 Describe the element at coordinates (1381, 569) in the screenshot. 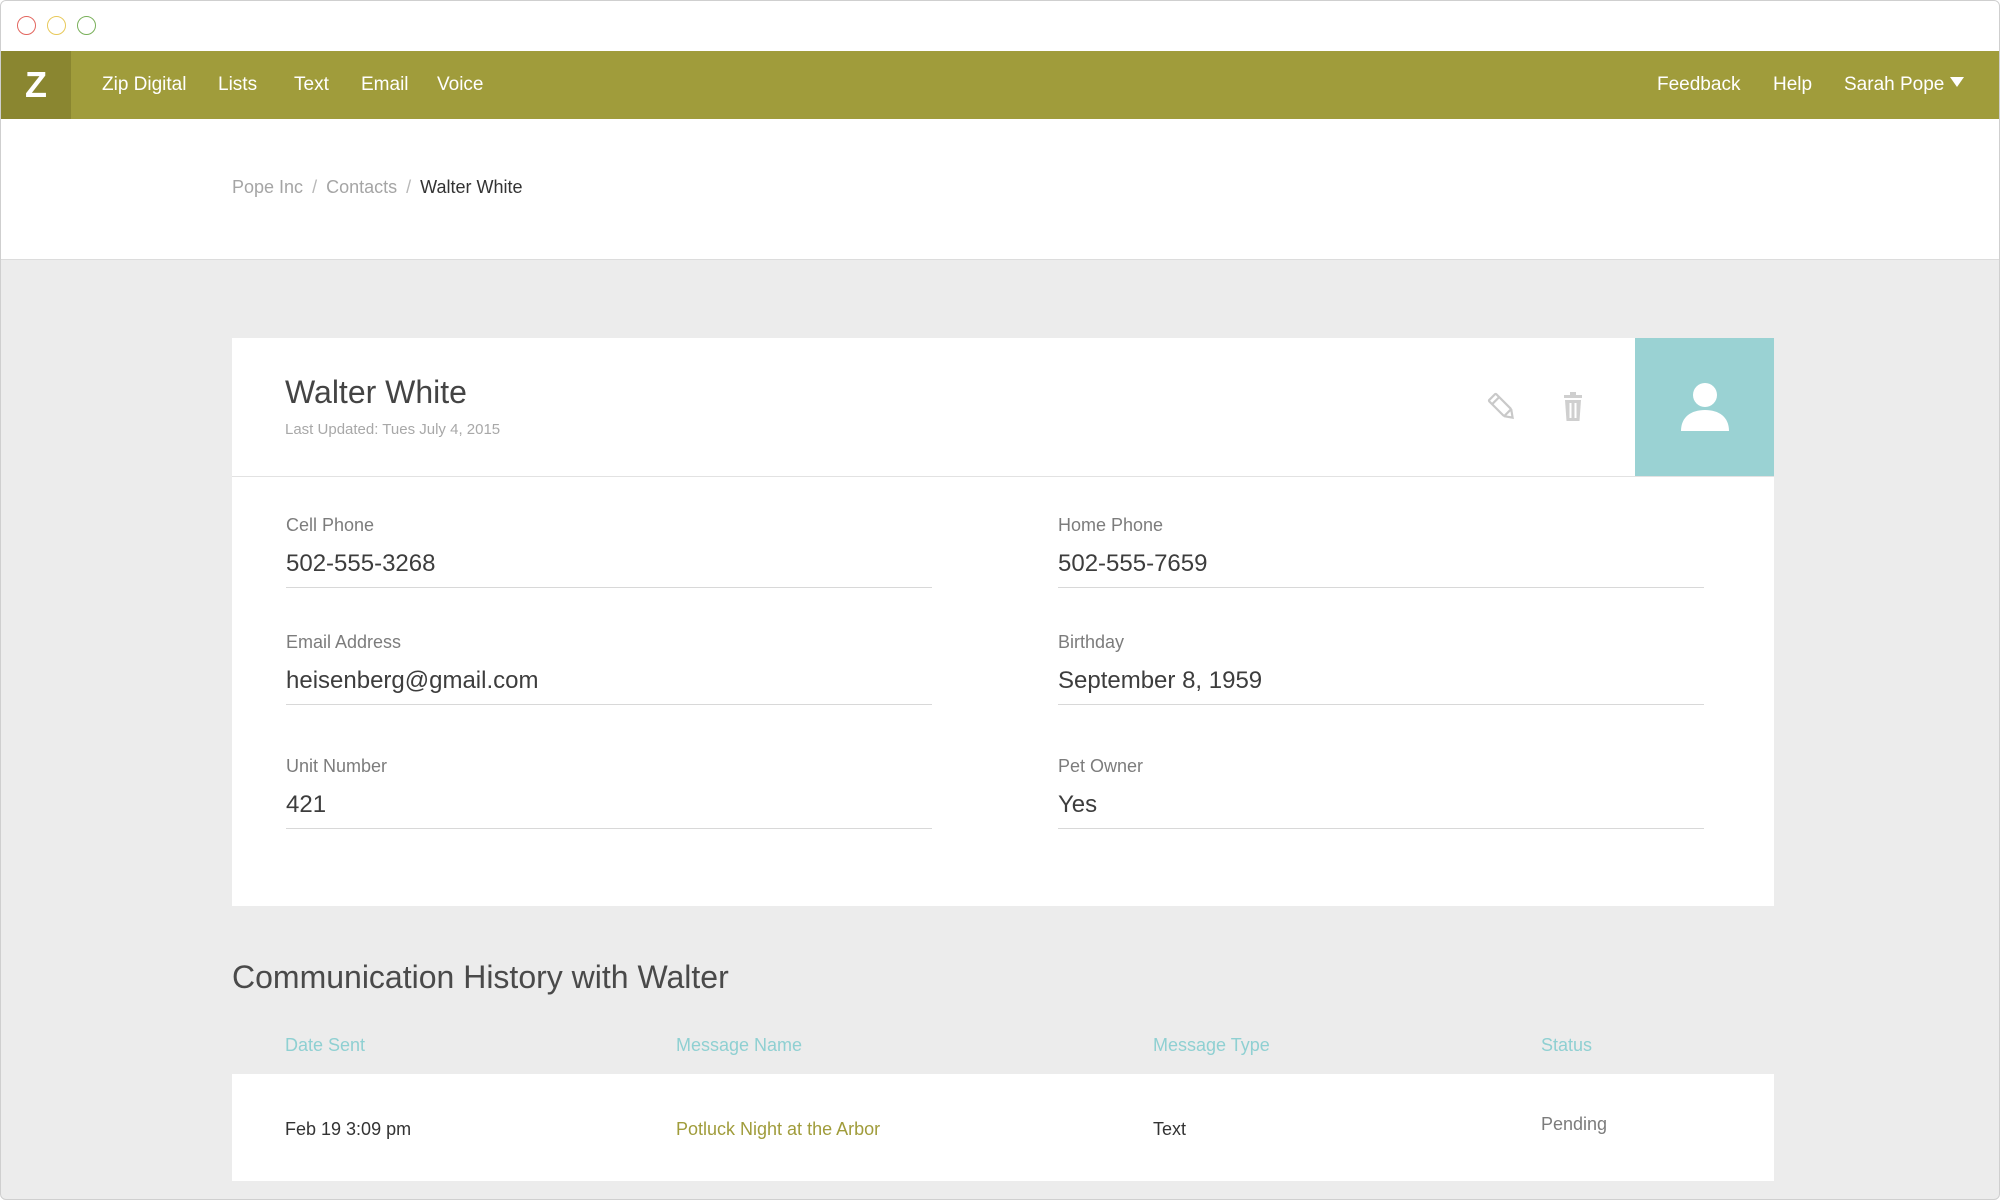

I see `home-phone-value: 502-555-7659` at that location.